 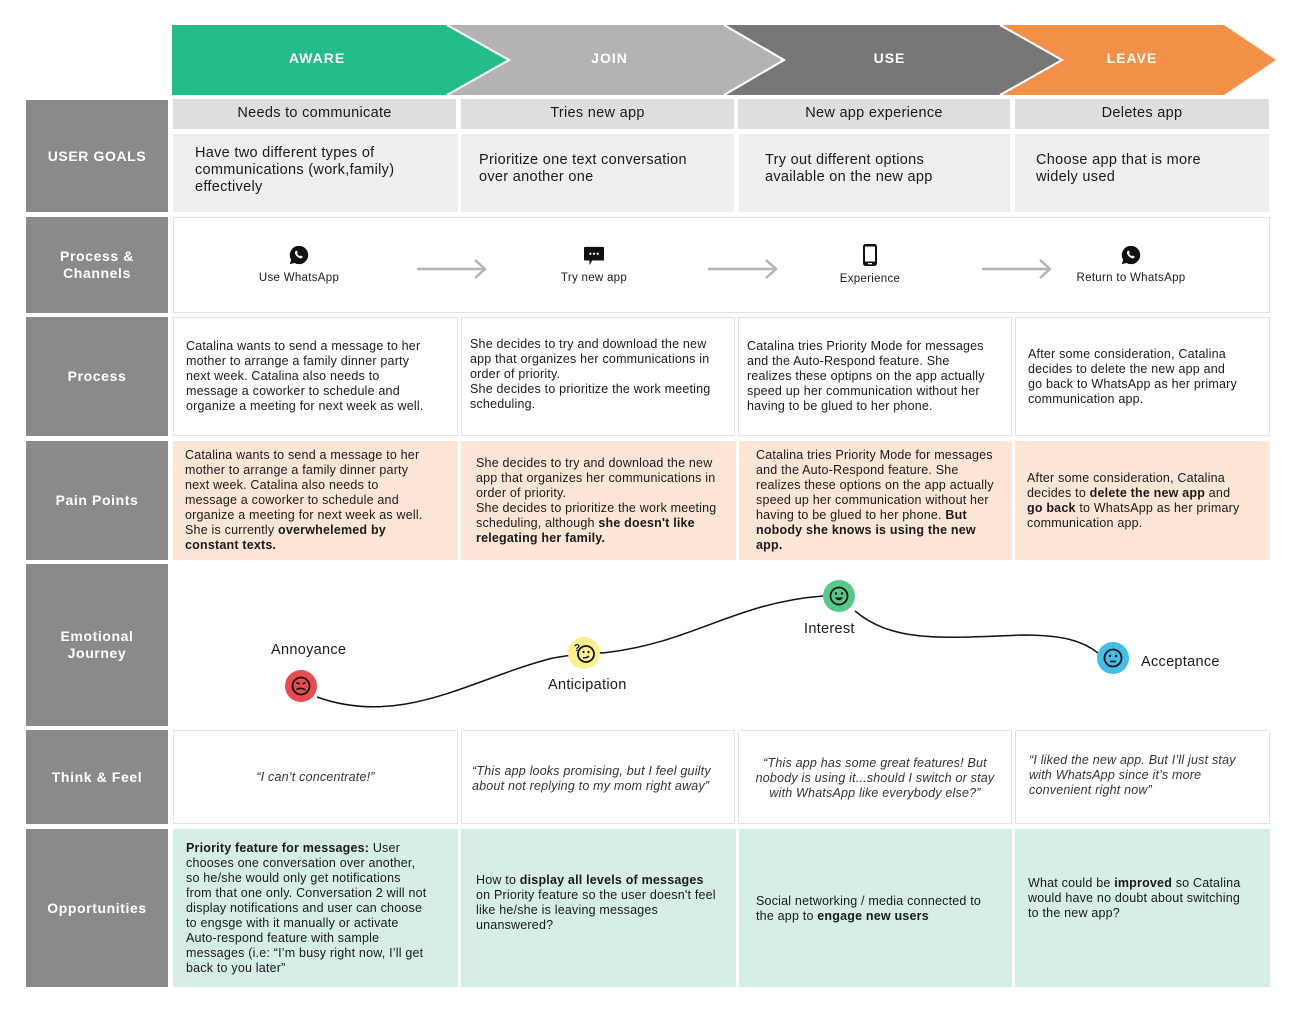 What do you see at coordinates (1085, 522) in the screenshot?
I see `text-segment: communication app.` at bounding box center [1085, 522].